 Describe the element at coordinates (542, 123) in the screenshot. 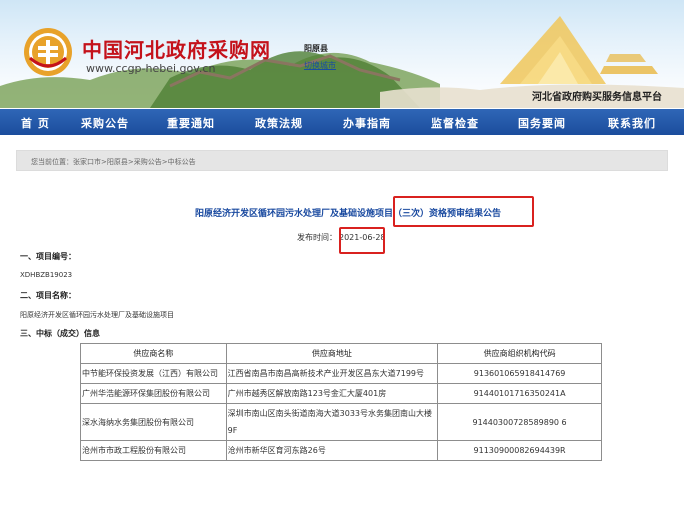

I see `nav-item-state-news: 国务要闻` at that location.